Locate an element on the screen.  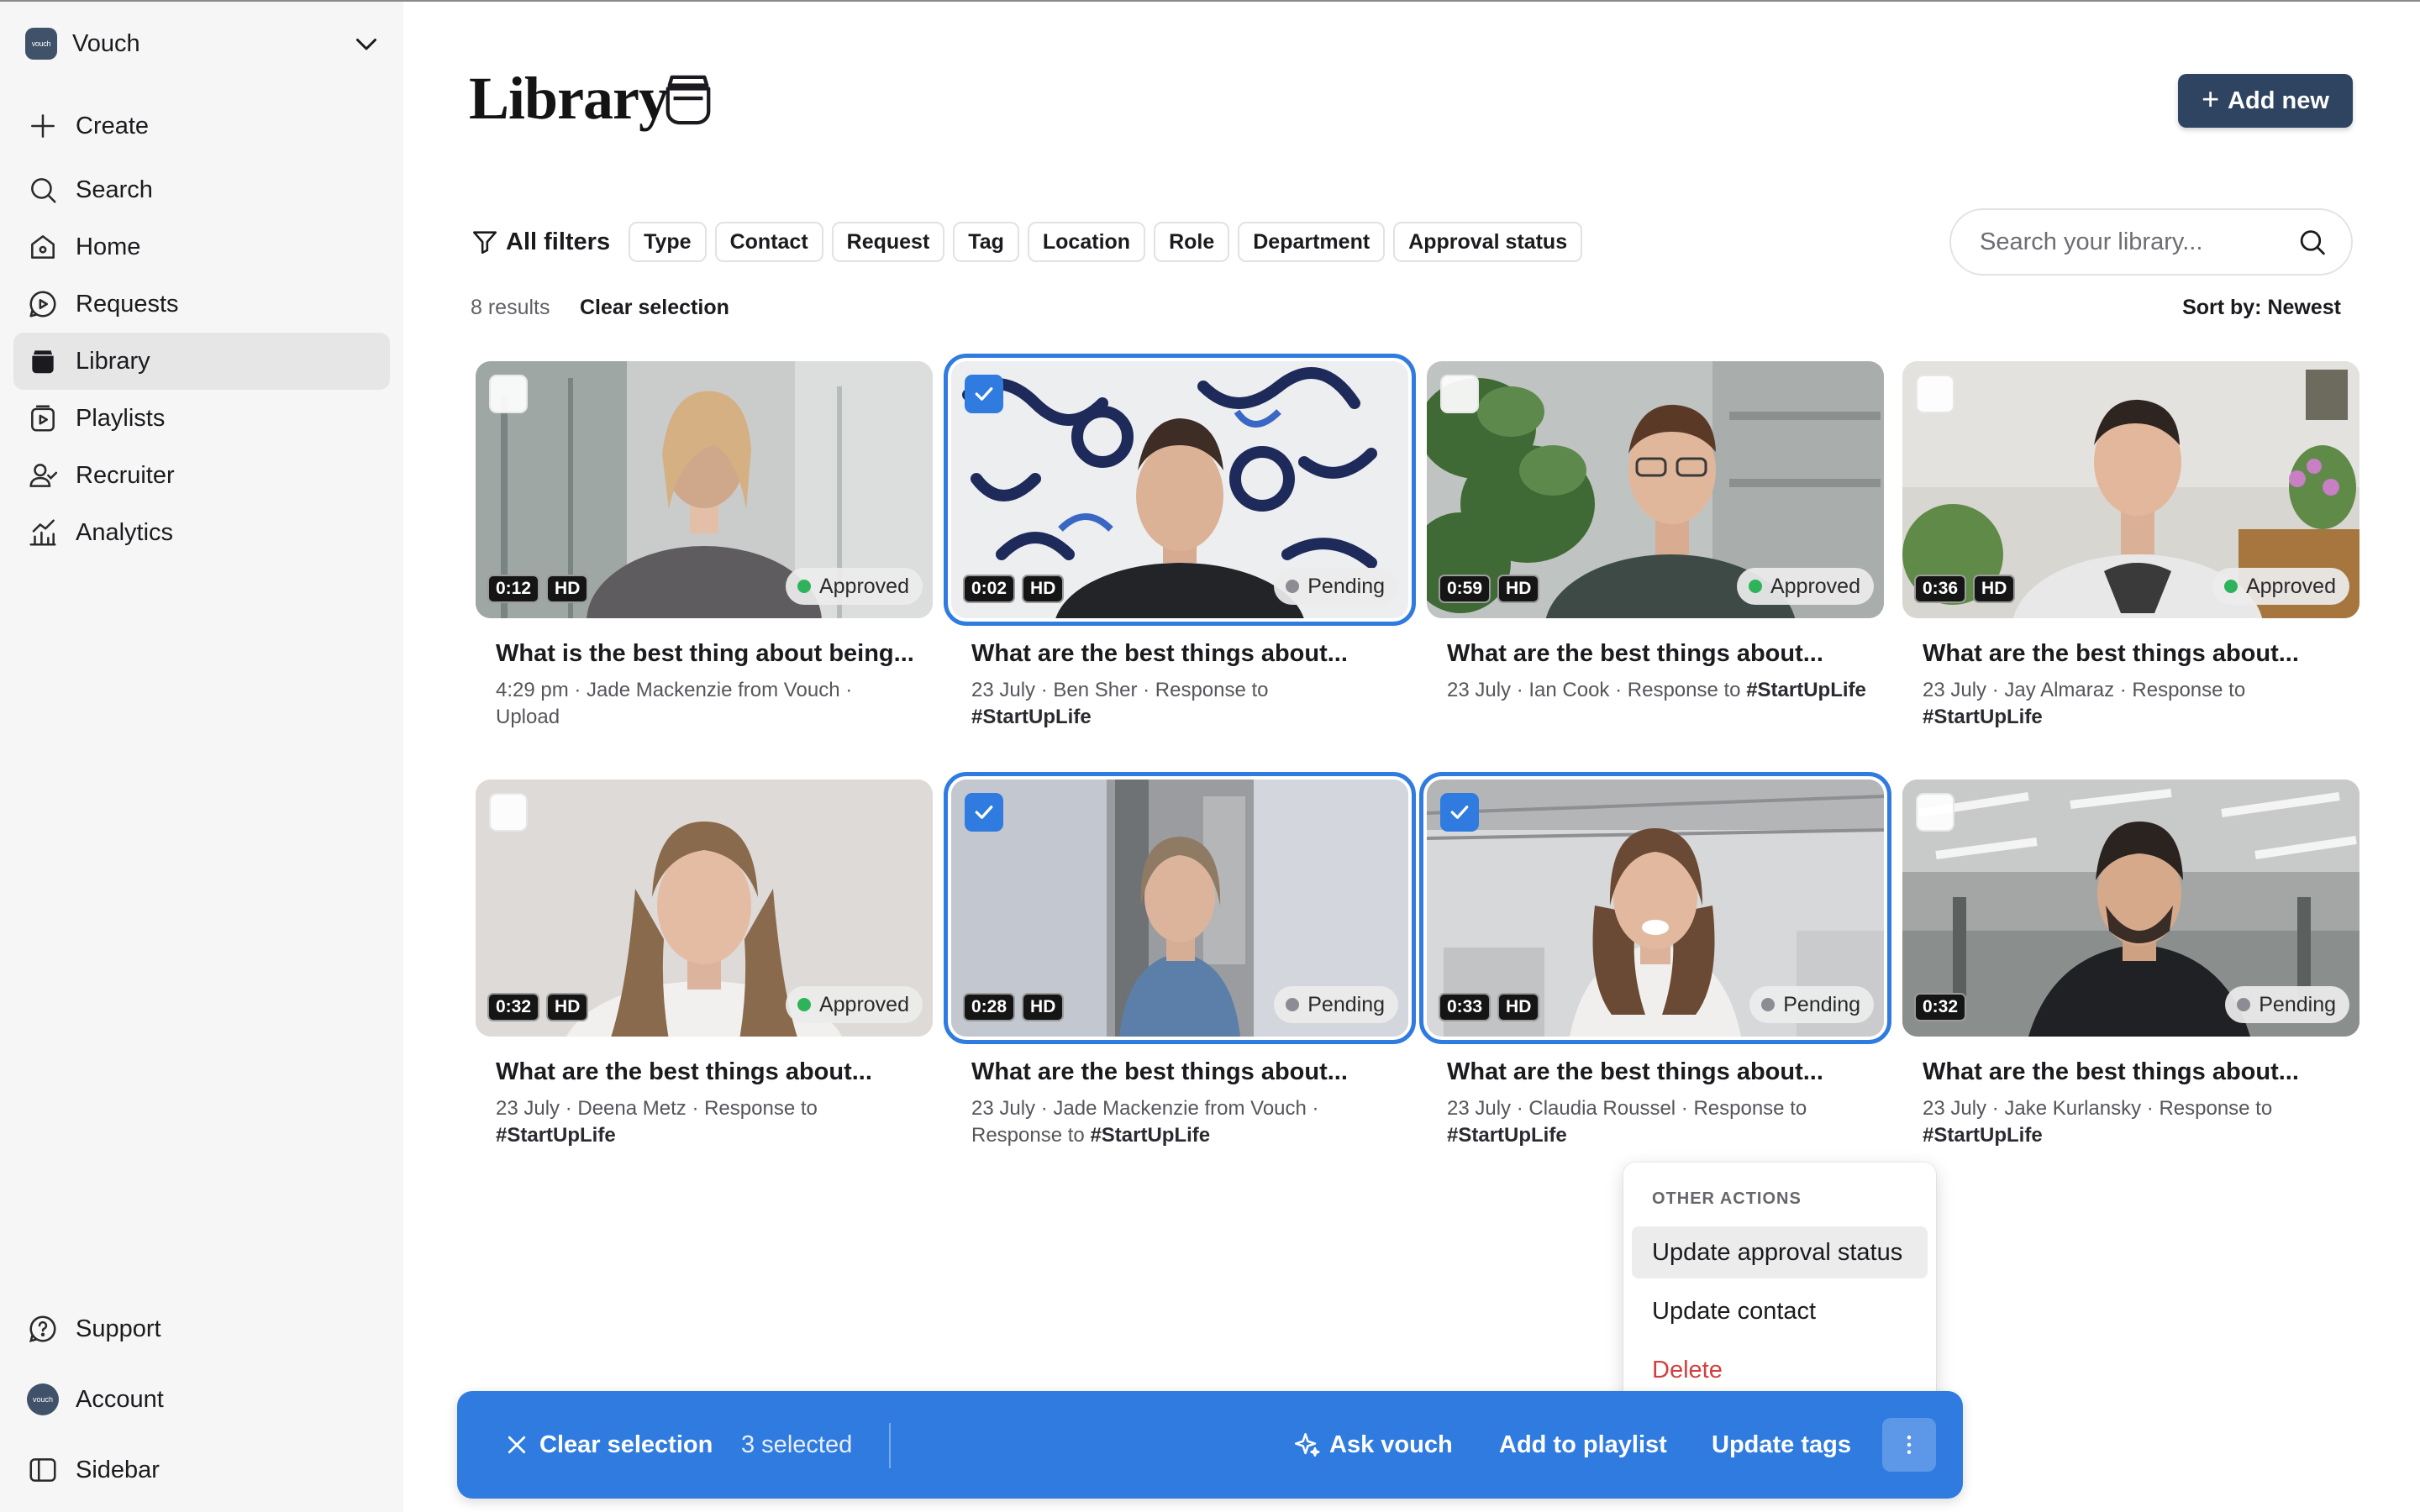
clear-selection-button: Clear selection is located at coordinates (608, 1445).